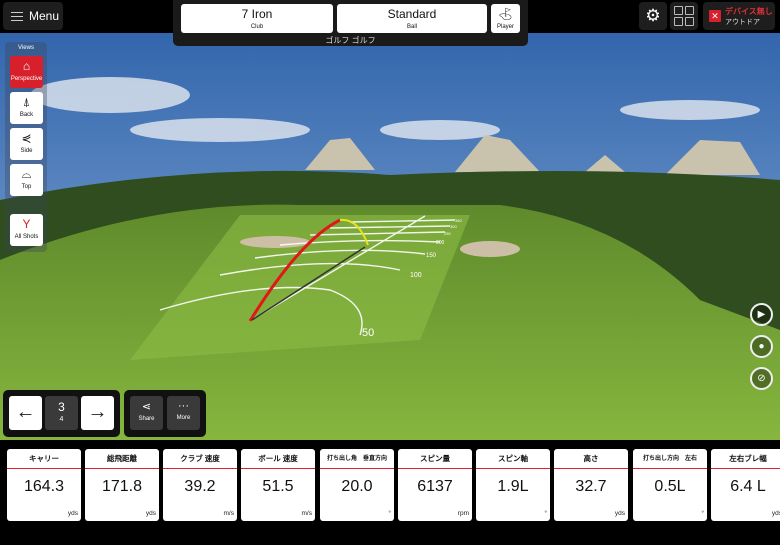 This screenshot has height=545, width=780. I want to click on view-back-button: ⍋ Back, so click(26, 108).